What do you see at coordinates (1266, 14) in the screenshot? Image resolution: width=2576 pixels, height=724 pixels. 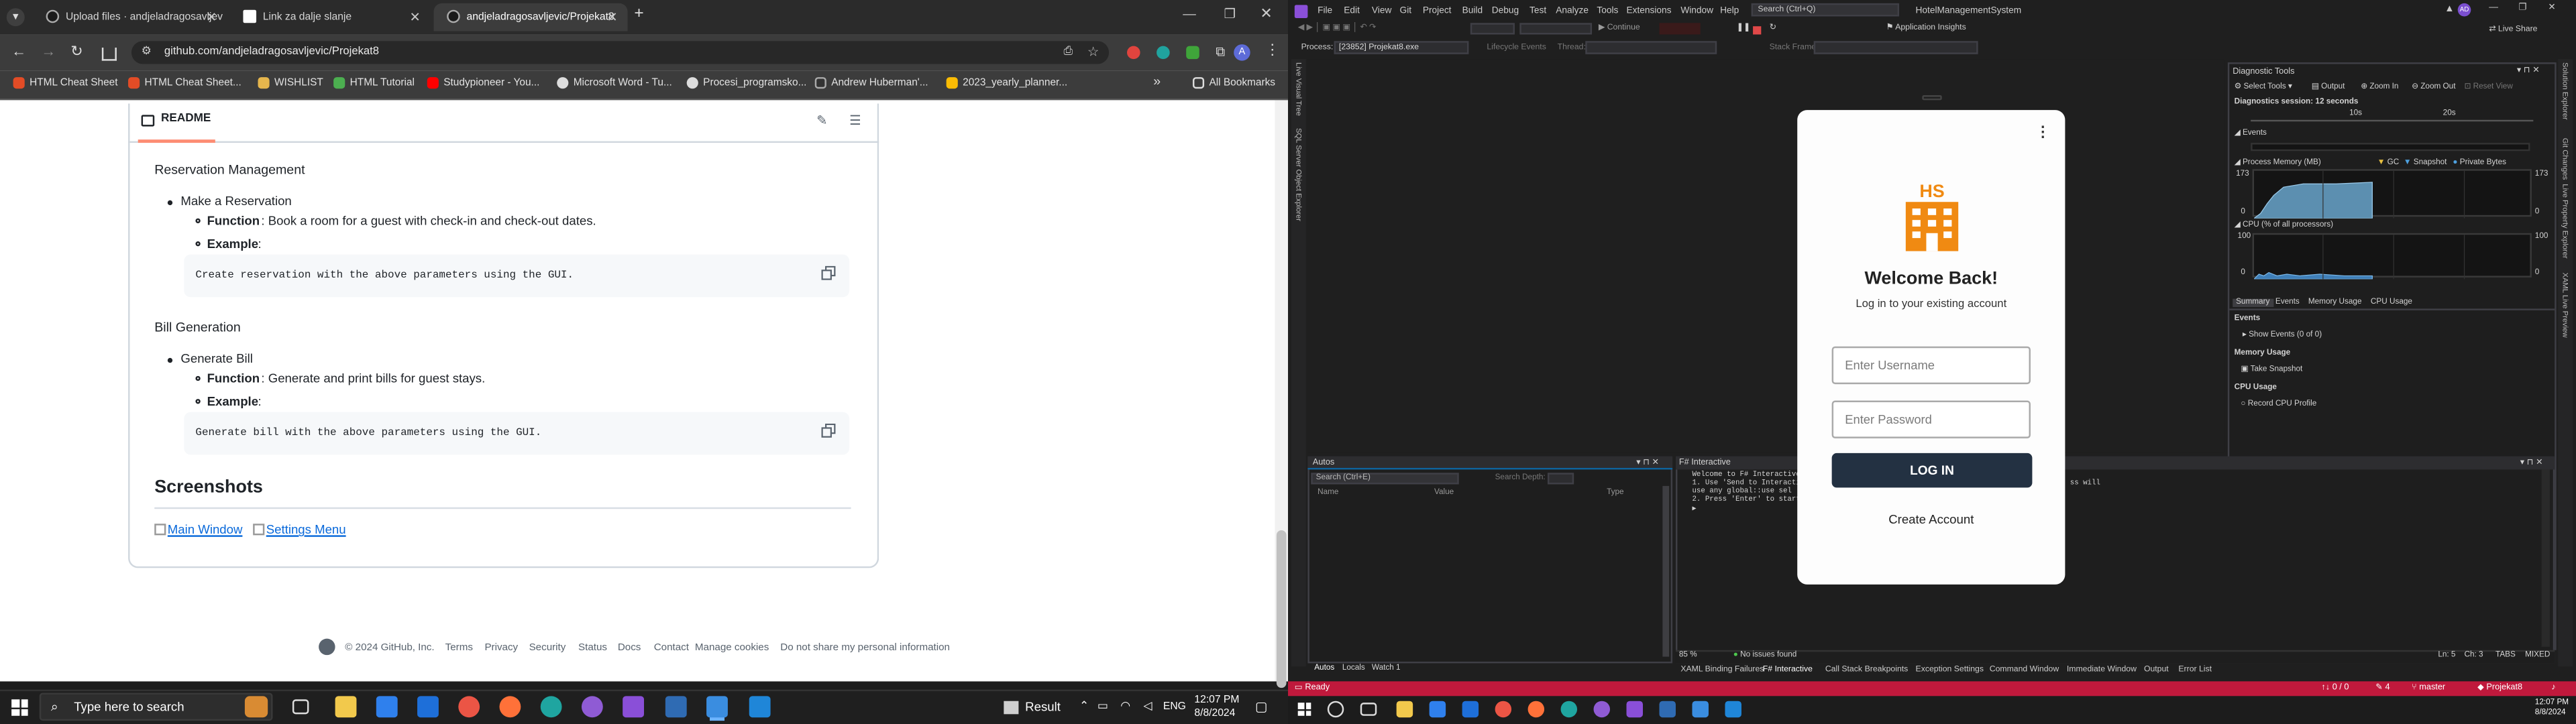 I see `close-window-button: ✕` at bounding box center [1266, 14].